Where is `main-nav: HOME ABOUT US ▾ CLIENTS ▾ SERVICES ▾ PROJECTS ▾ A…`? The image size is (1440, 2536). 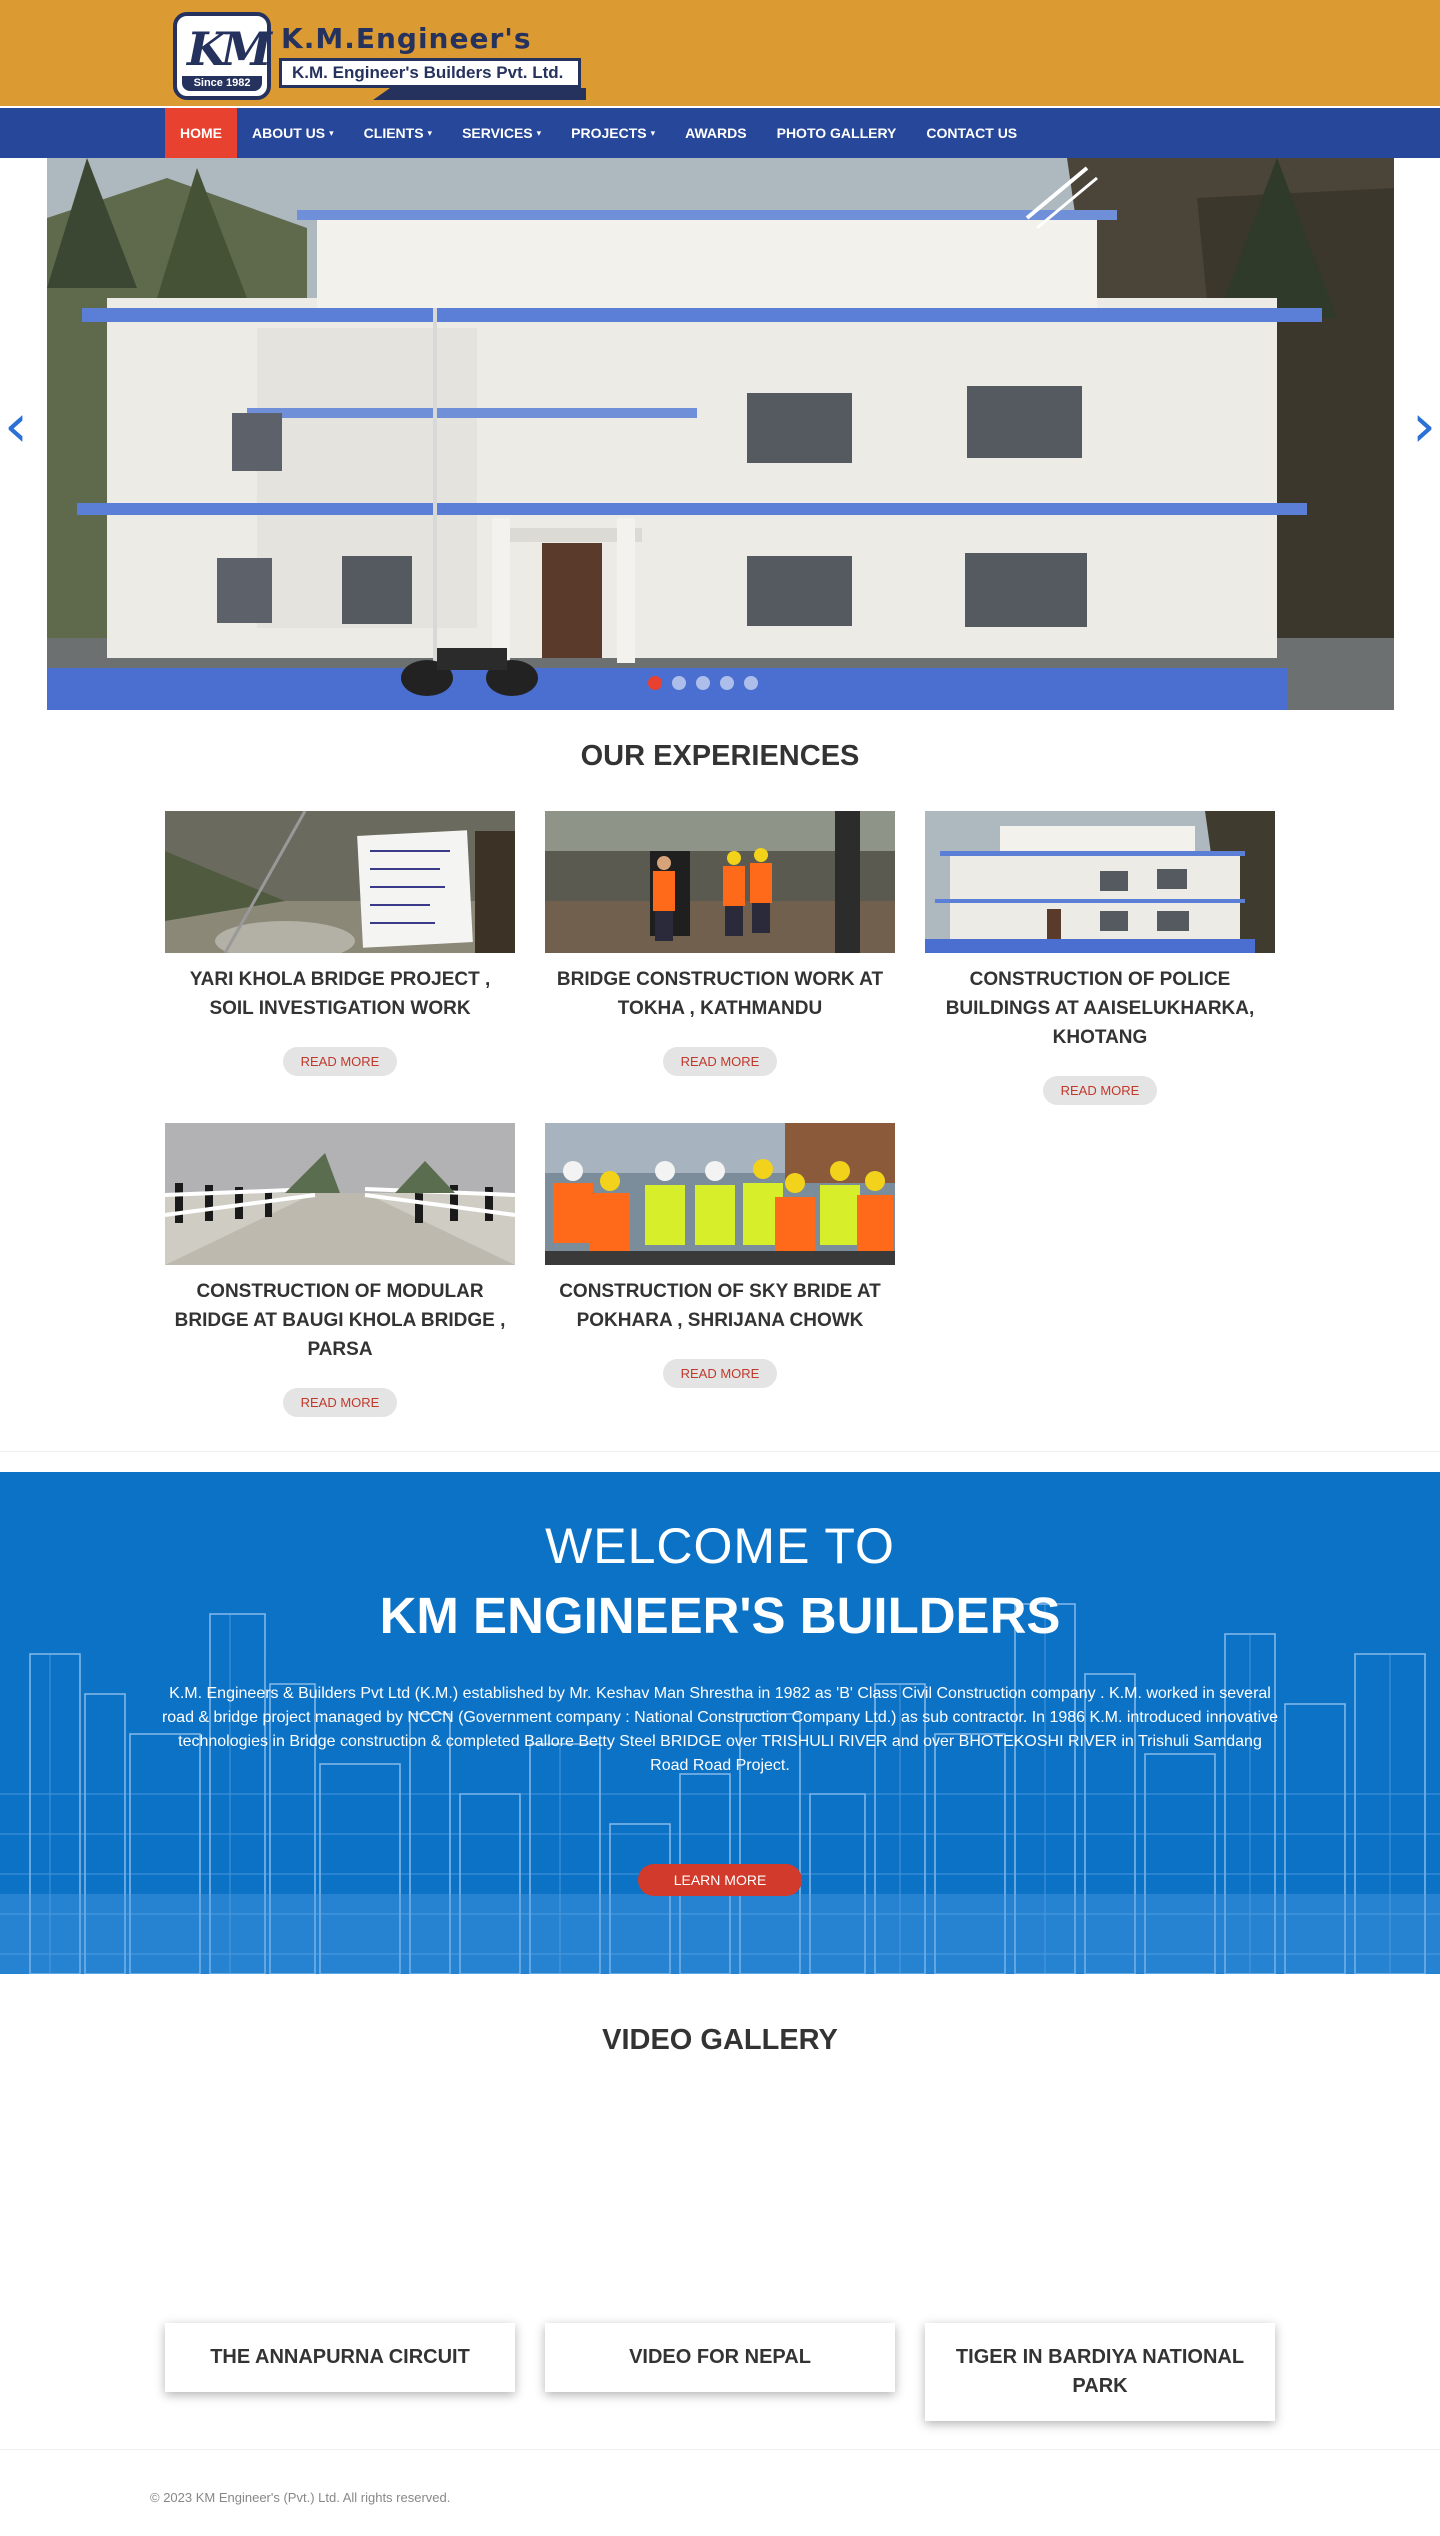
main-nav: HOME ABOUT US ▾ CLIENTS ▾ SERVICES ▾ PROJECTS ▾ A… is located at coordinates (720, 132).